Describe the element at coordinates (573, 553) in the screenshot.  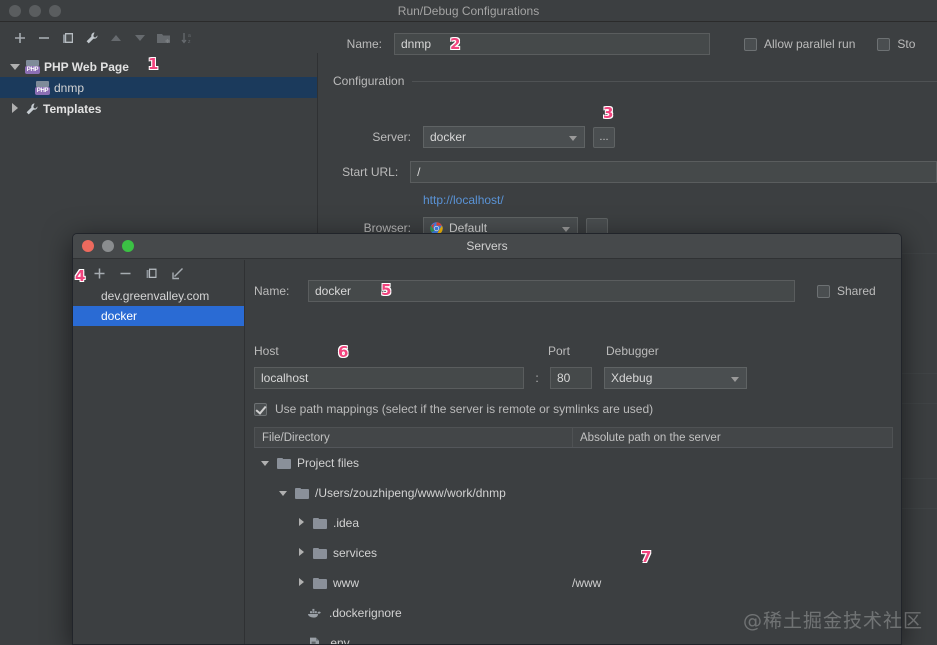
I see `table-row: services` at that location.